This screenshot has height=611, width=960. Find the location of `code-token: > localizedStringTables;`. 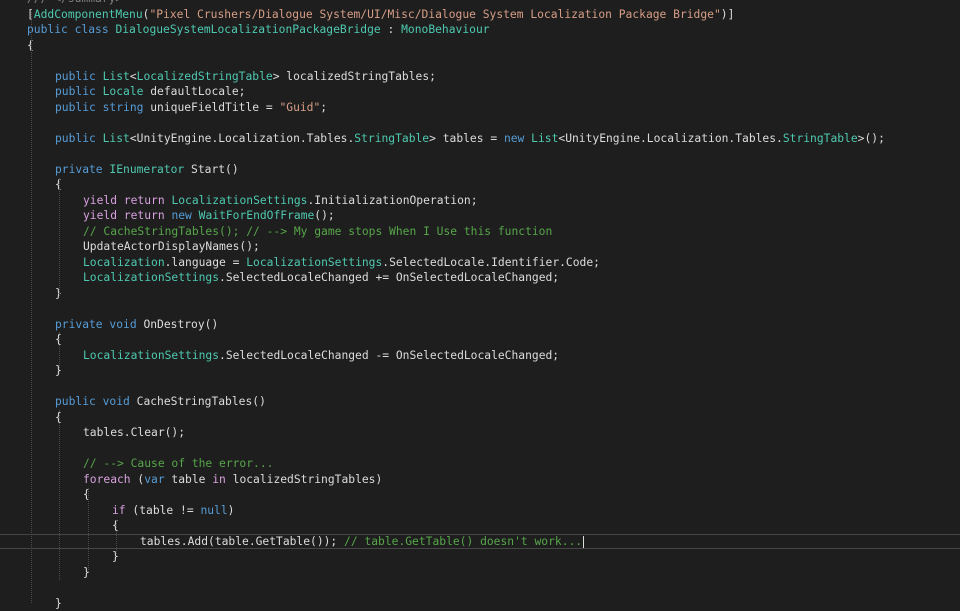

code-token: > localizedStringTables; is located at coordinates (354, 76).